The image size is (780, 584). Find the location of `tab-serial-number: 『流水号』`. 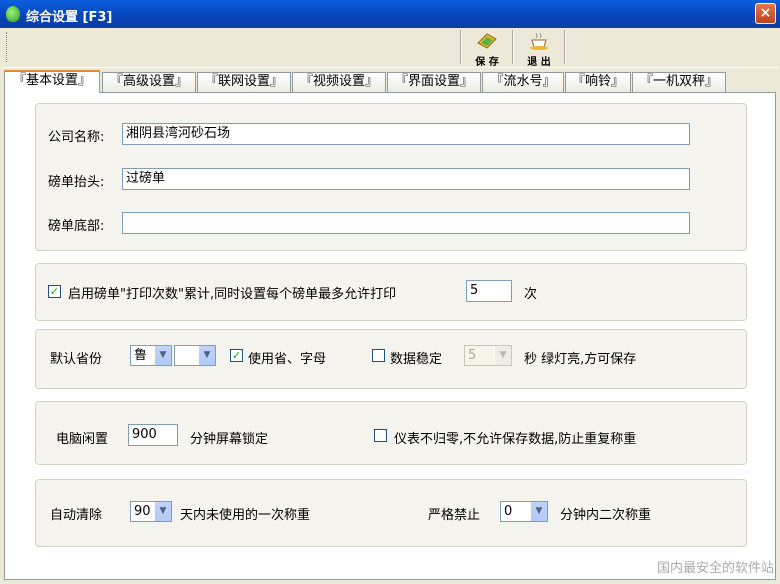

tab-serial-number: 『流水号』 is located at coordinates (523, 82).